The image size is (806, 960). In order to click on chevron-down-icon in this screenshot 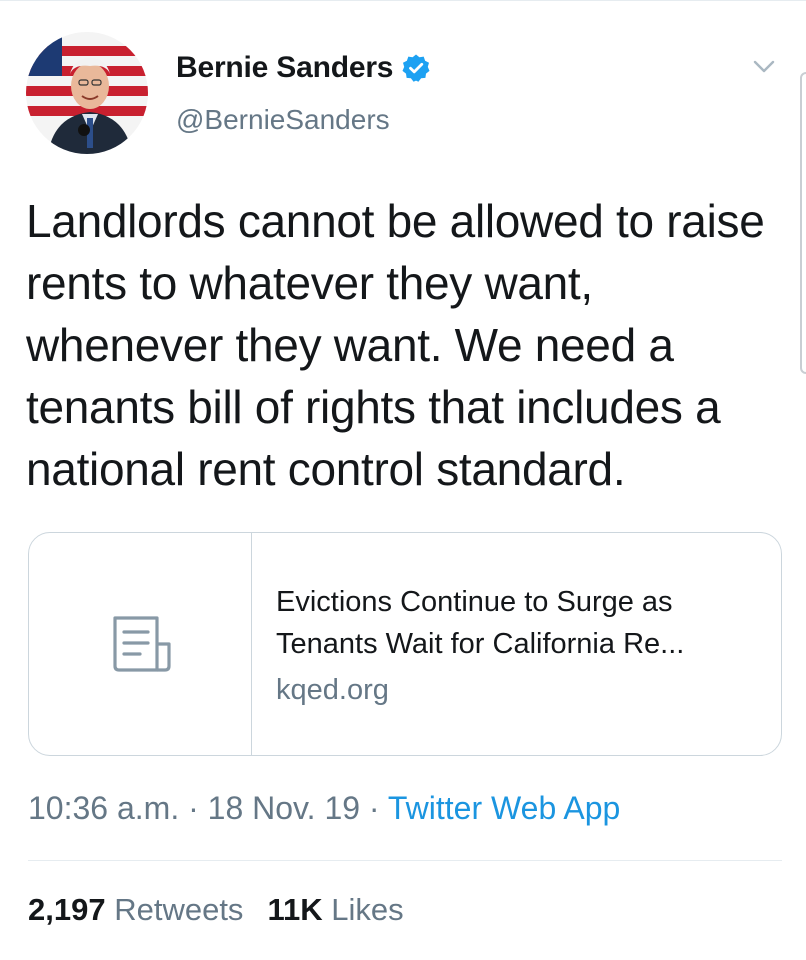, I will do `click(764, 66)`.